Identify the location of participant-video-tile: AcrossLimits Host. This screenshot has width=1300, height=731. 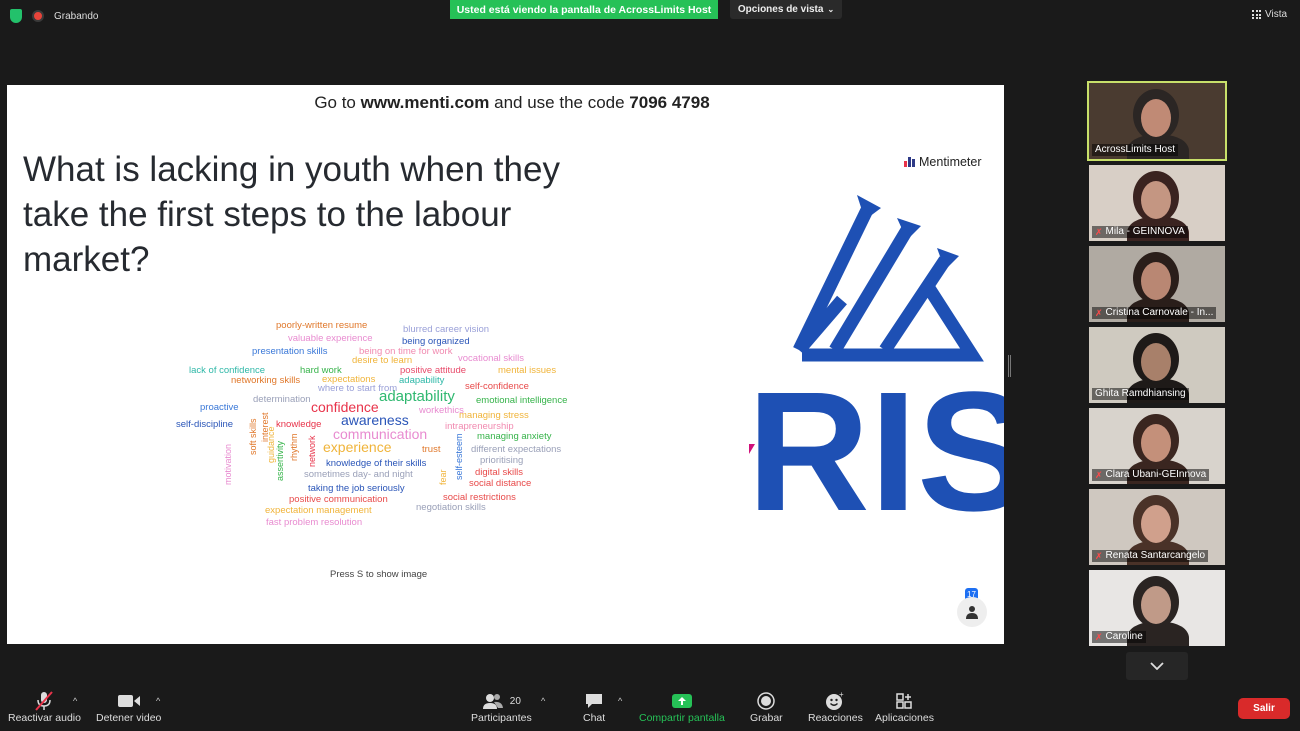
(1157, 121).